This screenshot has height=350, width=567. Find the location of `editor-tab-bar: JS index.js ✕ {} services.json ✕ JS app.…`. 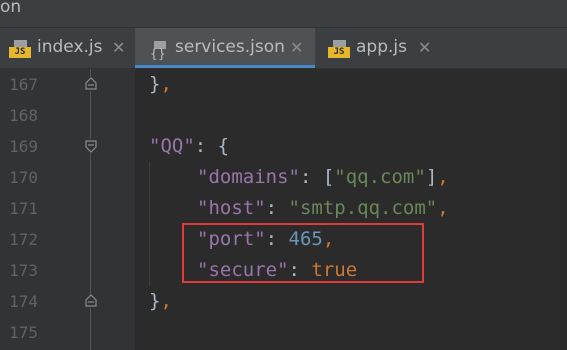

editor-tab-bar: JS index.js ✕ {} services.json ✕ JS app.… is located at coordinates (283, 48).